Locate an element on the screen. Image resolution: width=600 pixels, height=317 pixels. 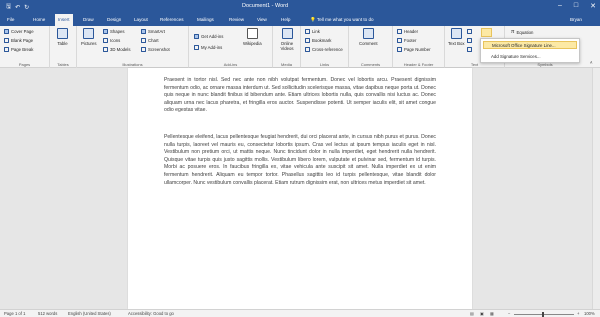
bookmark-button: Bookmark is located at coordinates (318, 40).